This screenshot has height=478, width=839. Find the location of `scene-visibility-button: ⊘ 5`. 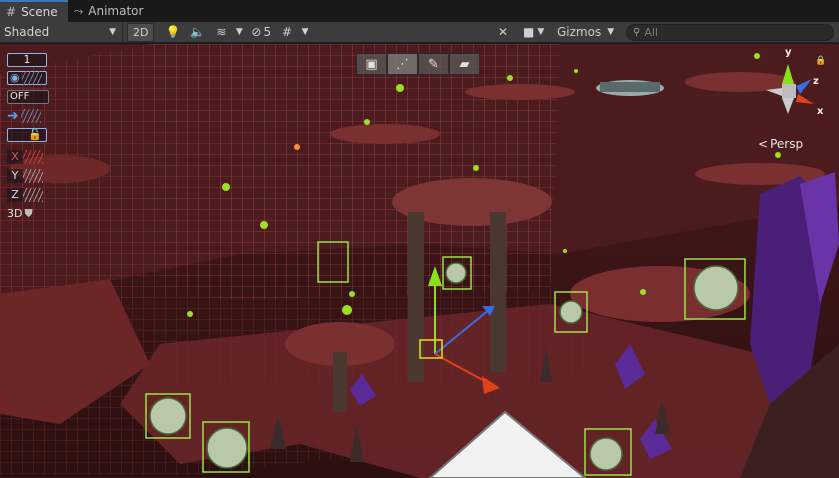

scene-visibility-button: ⊘ 5 is located at coordinates (261, 32).